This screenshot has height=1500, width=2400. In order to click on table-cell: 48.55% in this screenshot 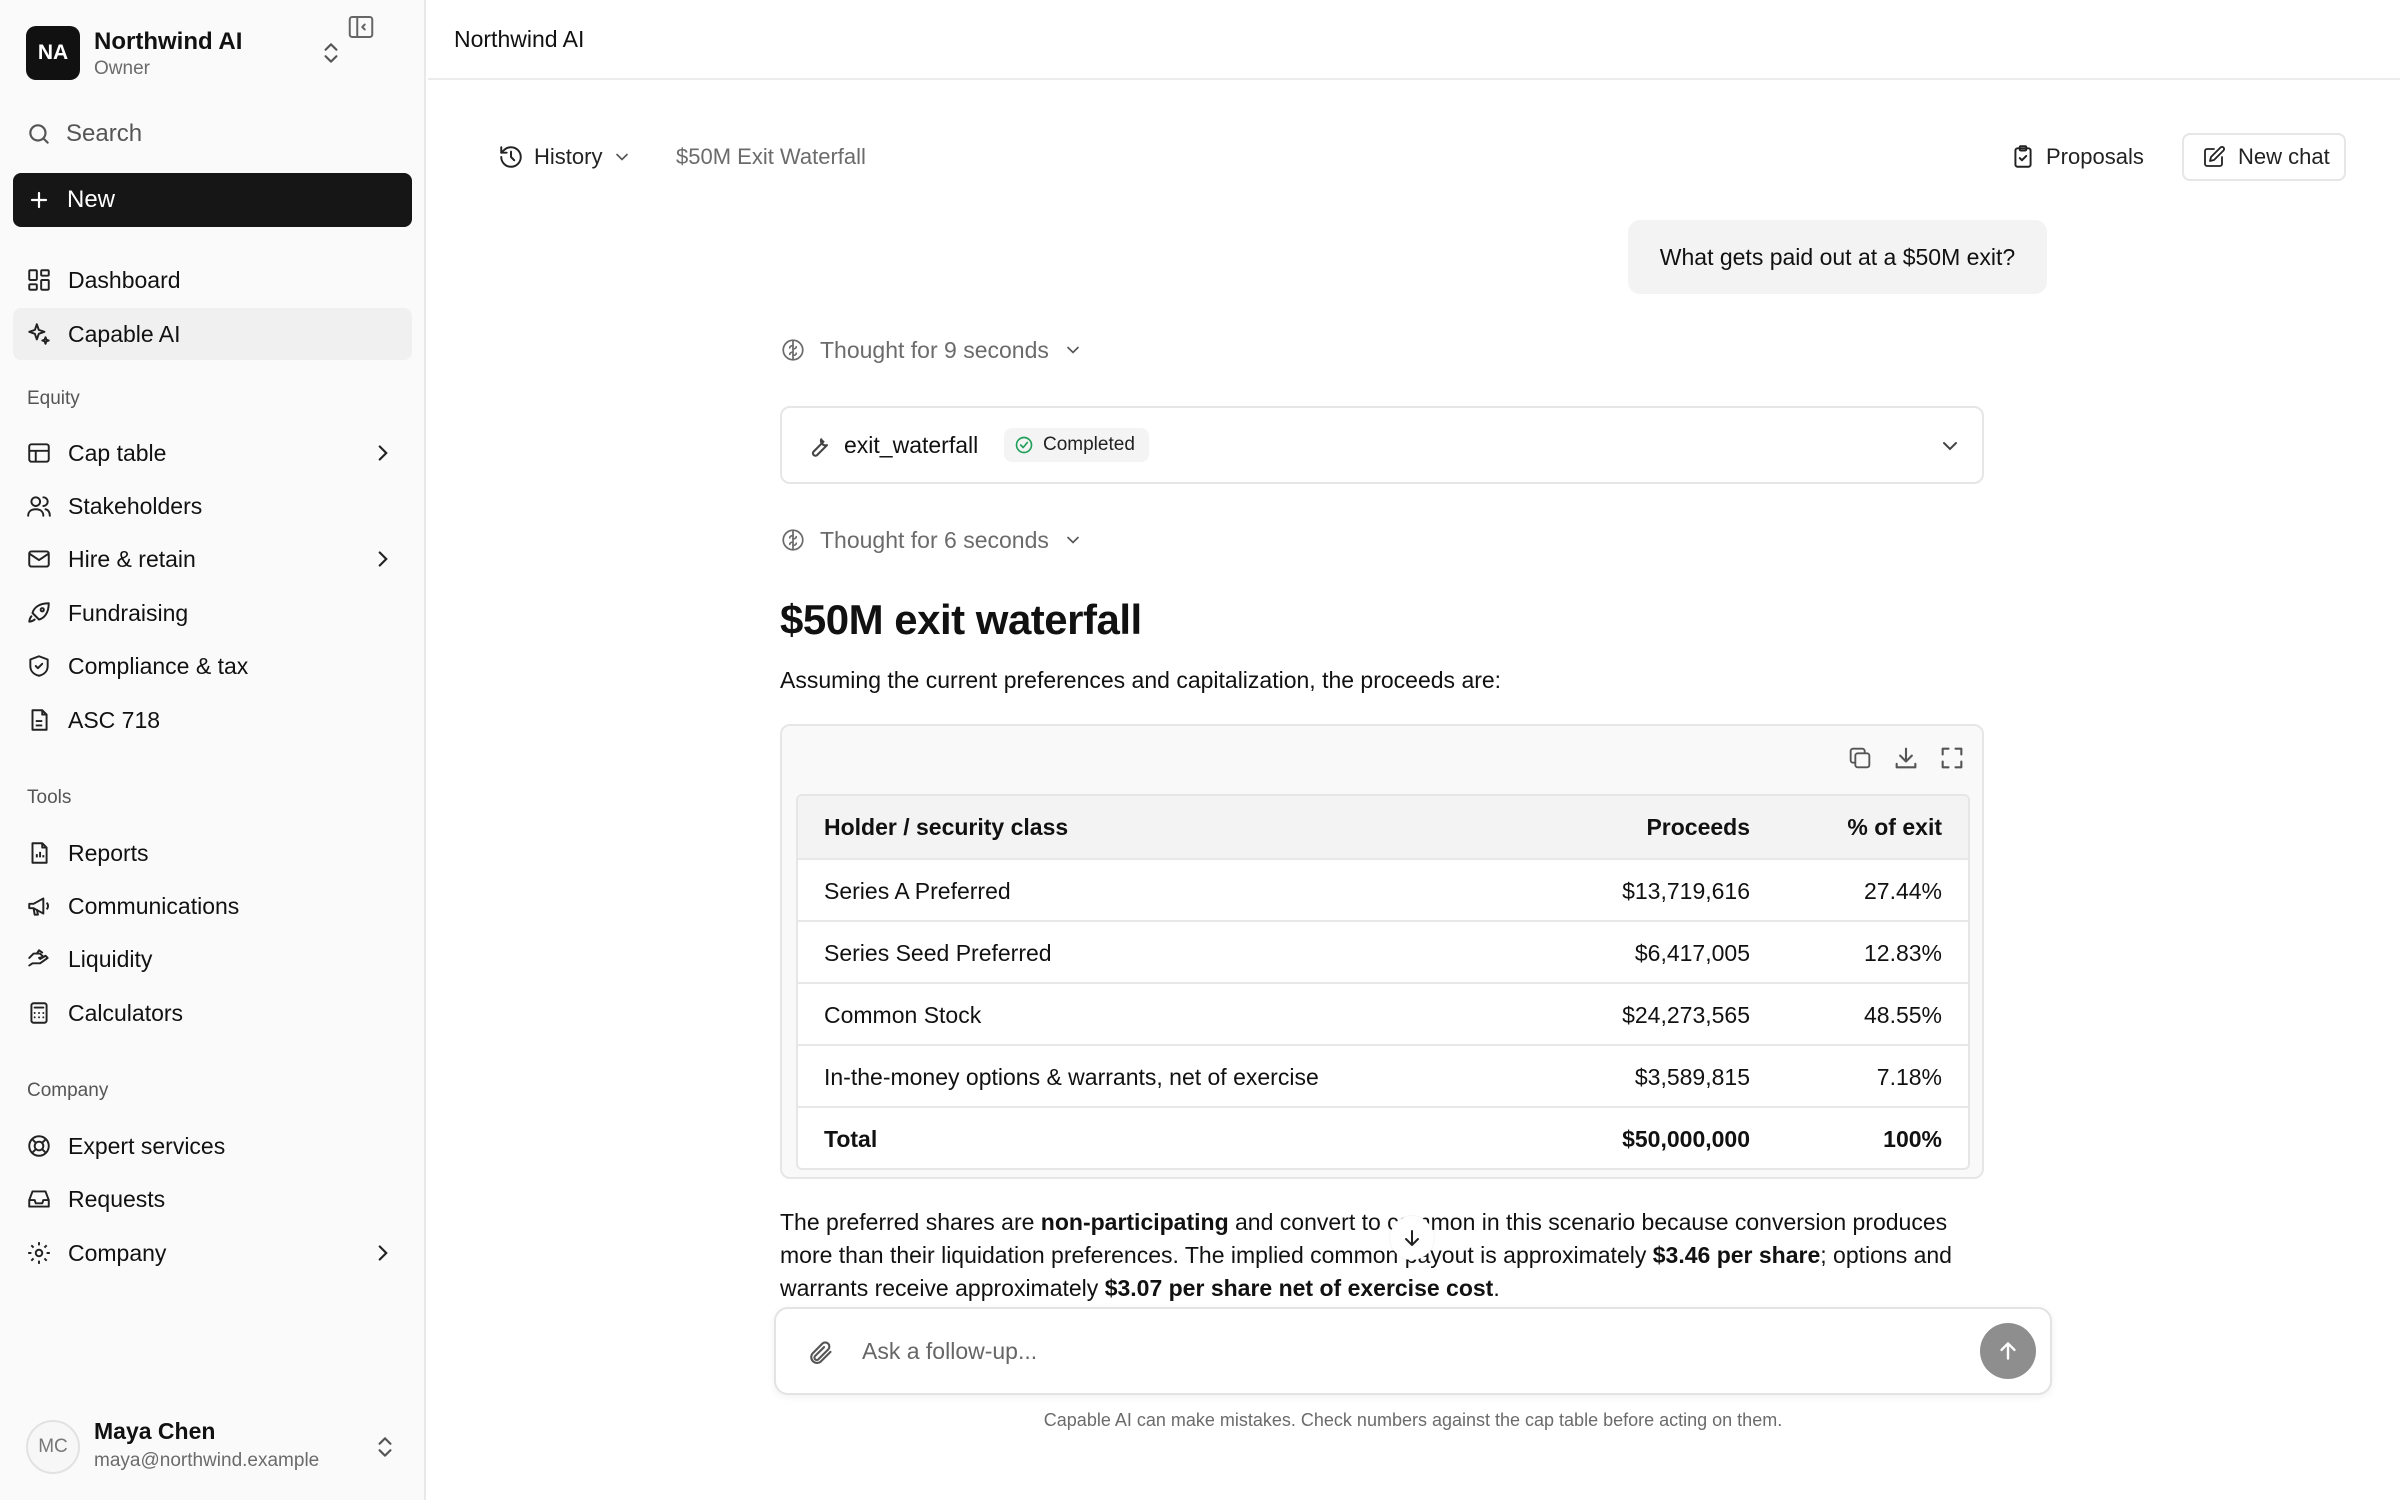, I will do `click(1902, 1015)`.